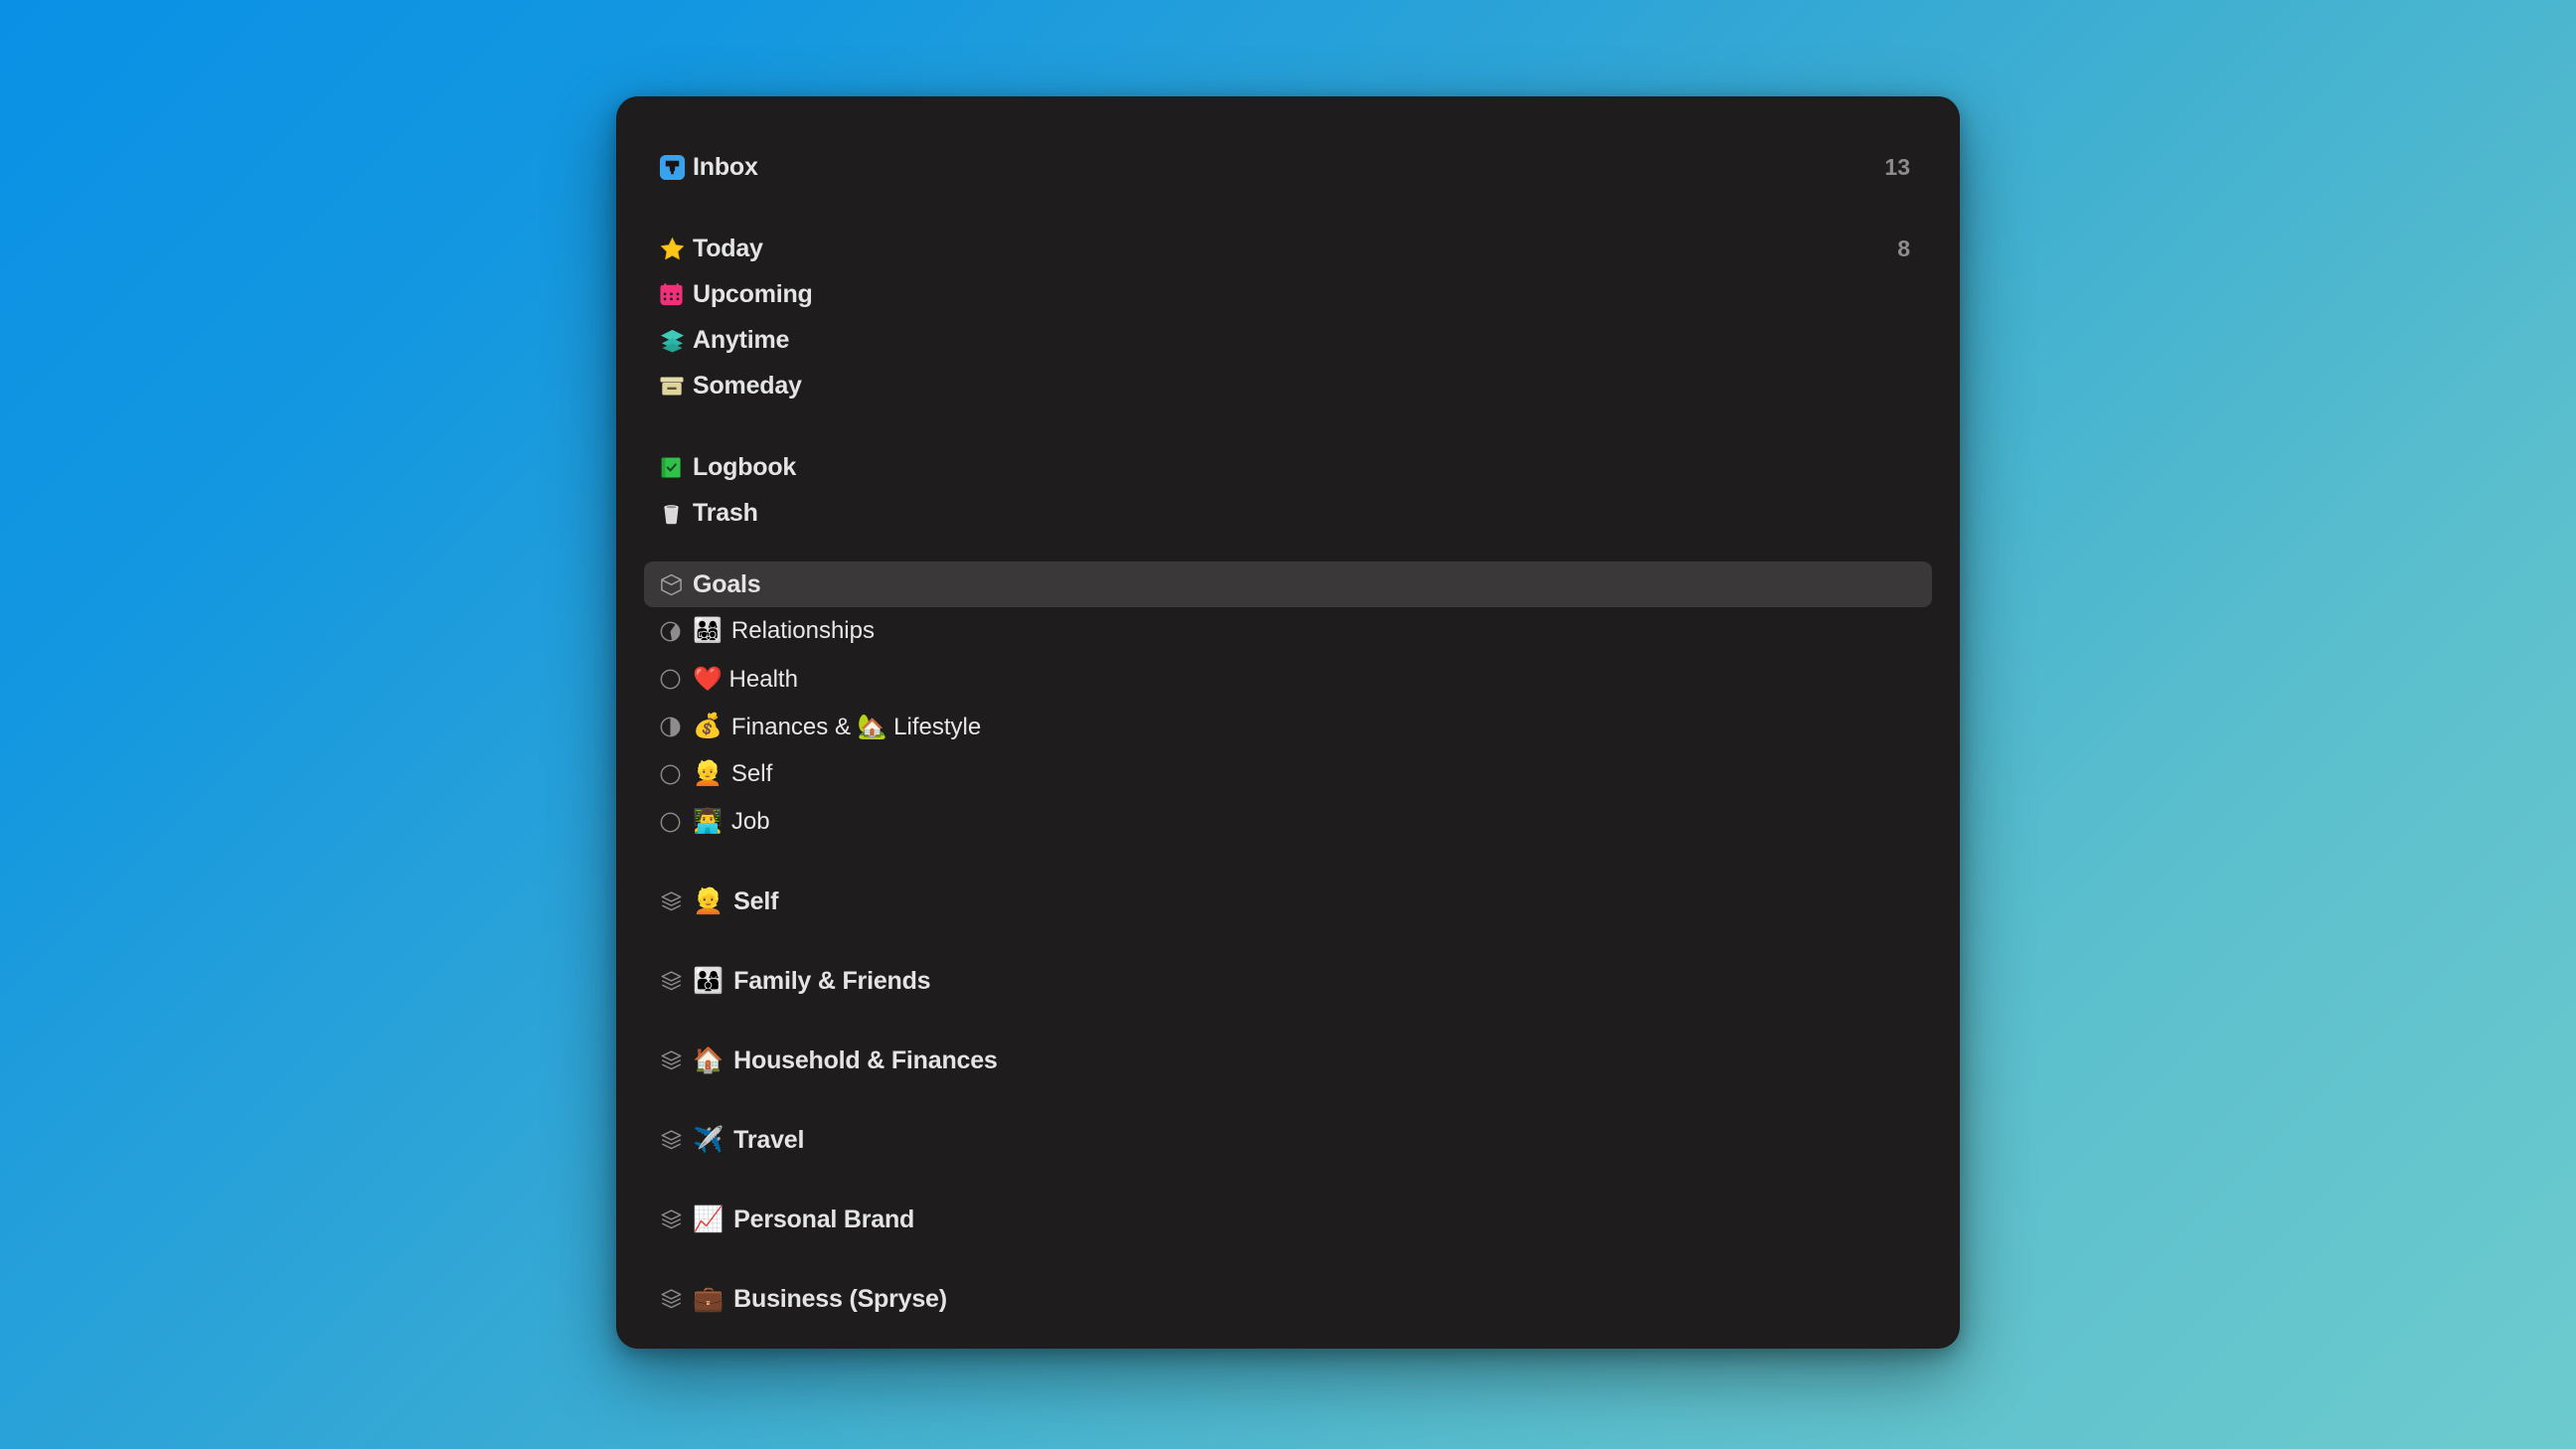  What do you see at coordinates (769, 1139) in the screenshot?
I see `area-label: Travel` at bounding box center [769, 1139].